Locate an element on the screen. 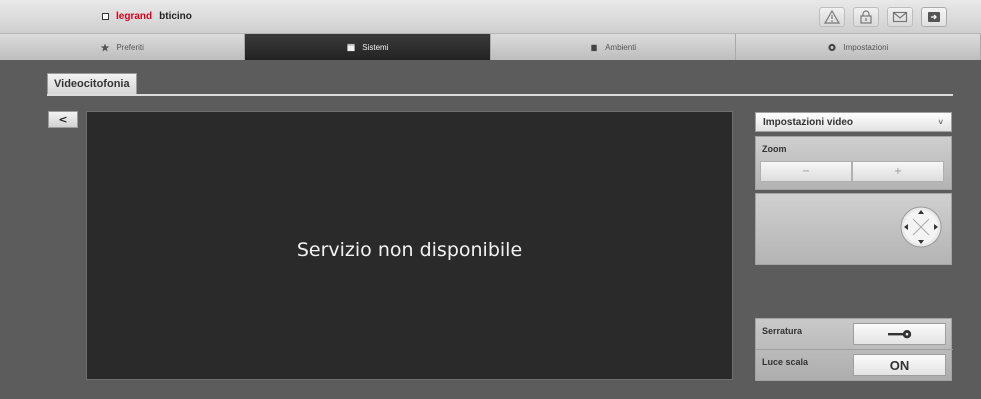  sistemi-icon is located at coordinates (351, 47).